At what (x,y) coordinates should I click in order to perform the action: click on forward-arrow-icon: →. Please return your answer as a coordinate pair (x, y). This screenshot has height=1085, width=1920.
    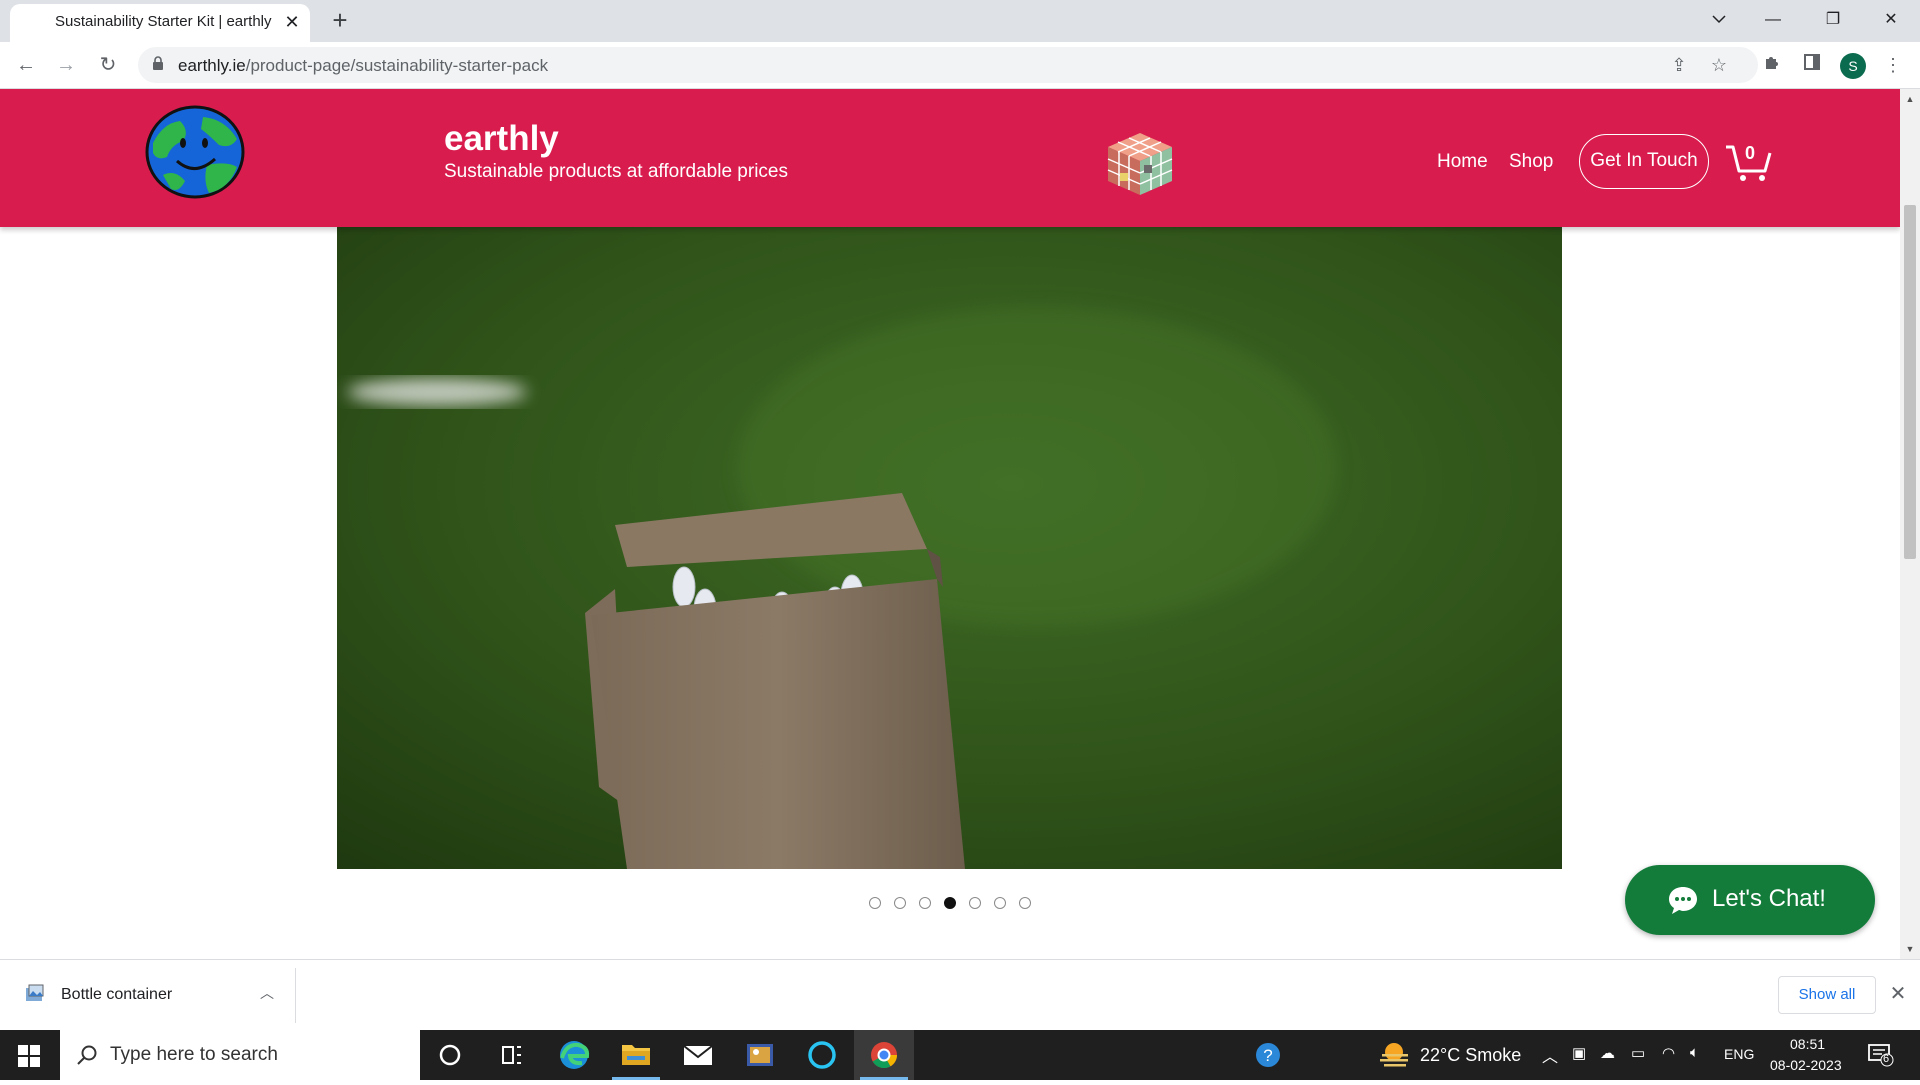
    Looking at the image, I should click on (66, 65).